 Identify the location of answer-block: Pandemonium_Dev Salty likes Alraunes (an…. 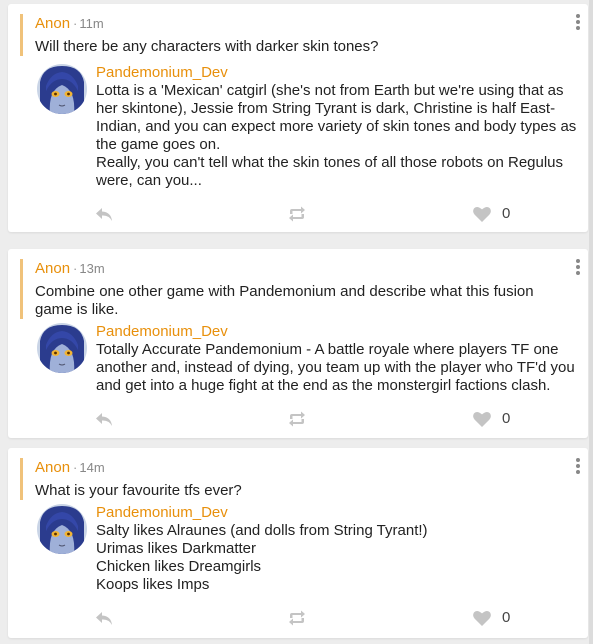
(308, 549).